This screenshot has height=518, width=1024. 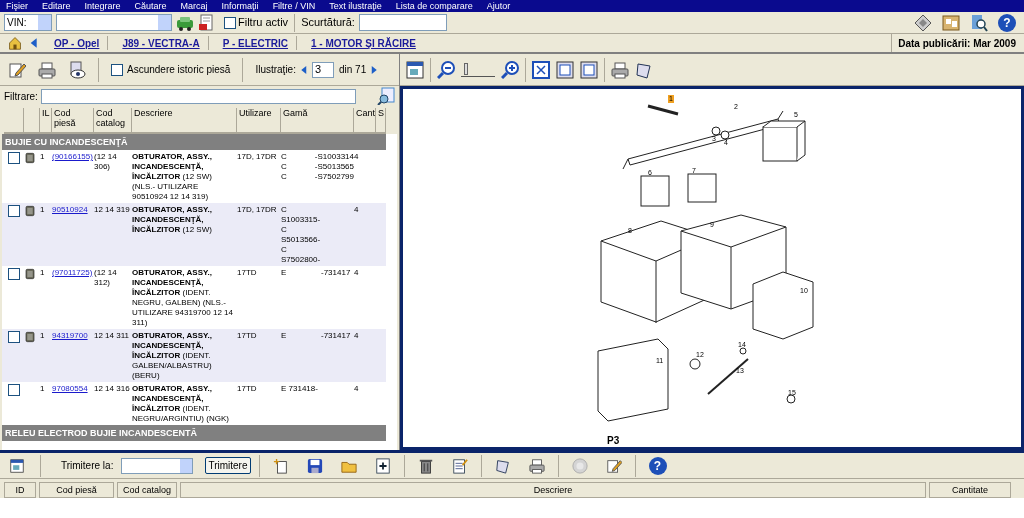 What do you see at coordinates (181, 404) in the screenshot?
I see `part-description: OBTURATOR, ASSY., INCANDESCENŢĂ, ÎNCĂLZITOR (IDENT. NEGRU/ARGINTIU) (NGK)` at bounding box center [181, 404].